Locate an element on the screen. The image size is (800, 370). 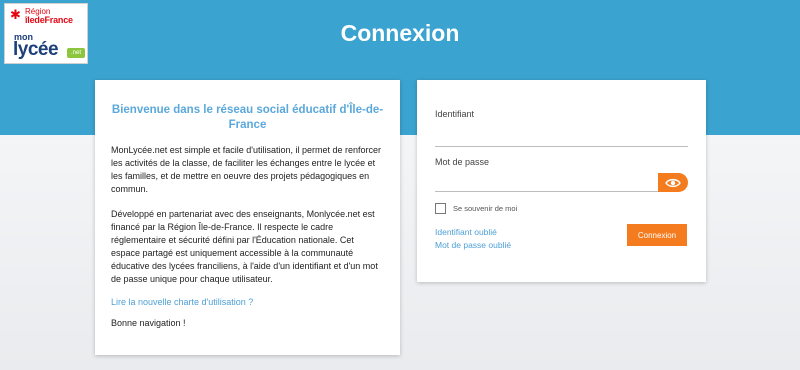
remember-me-label: Se souvenir de moi is located at coordinates (485, 208).